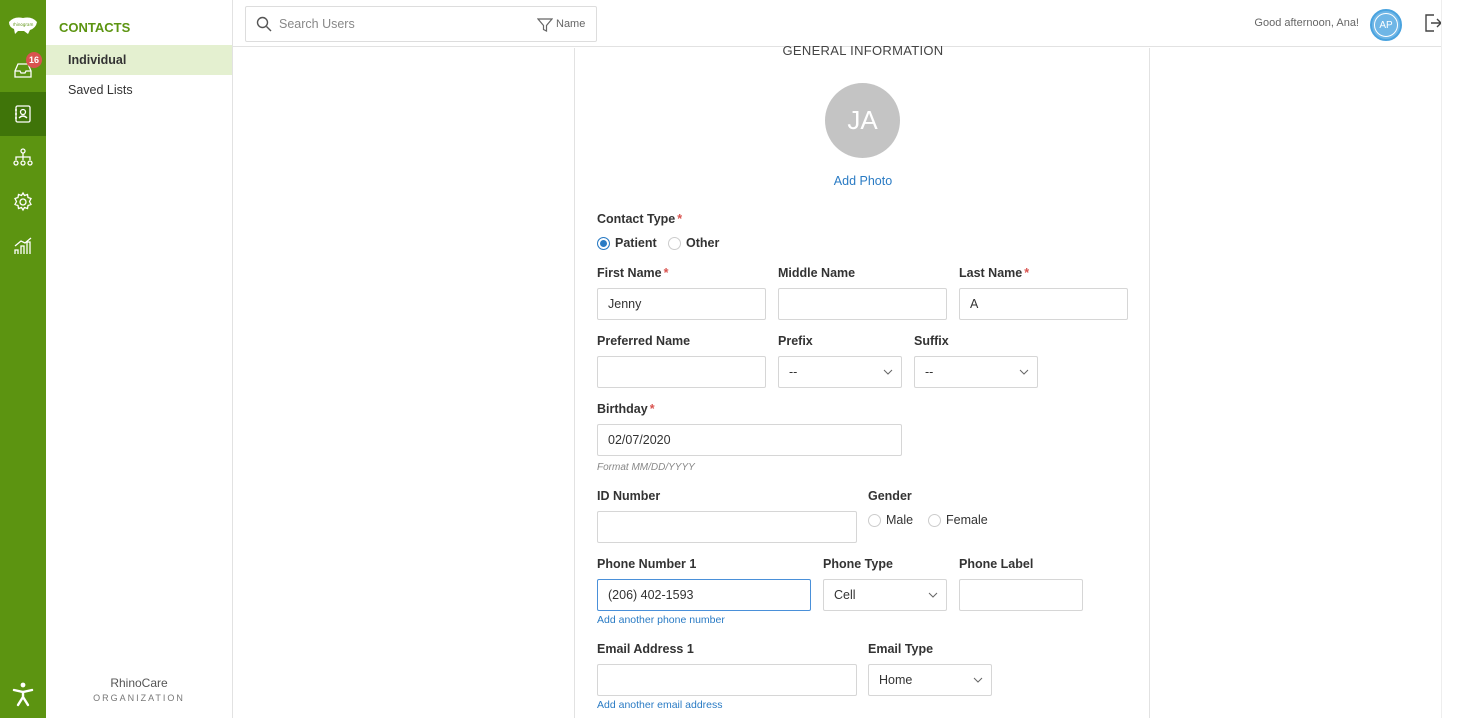 The height and width of the screenshot is (718, 1463). Describe the element at coordinates (890, 496) in the screenshot. I see `gender-label: Gender` at that location.